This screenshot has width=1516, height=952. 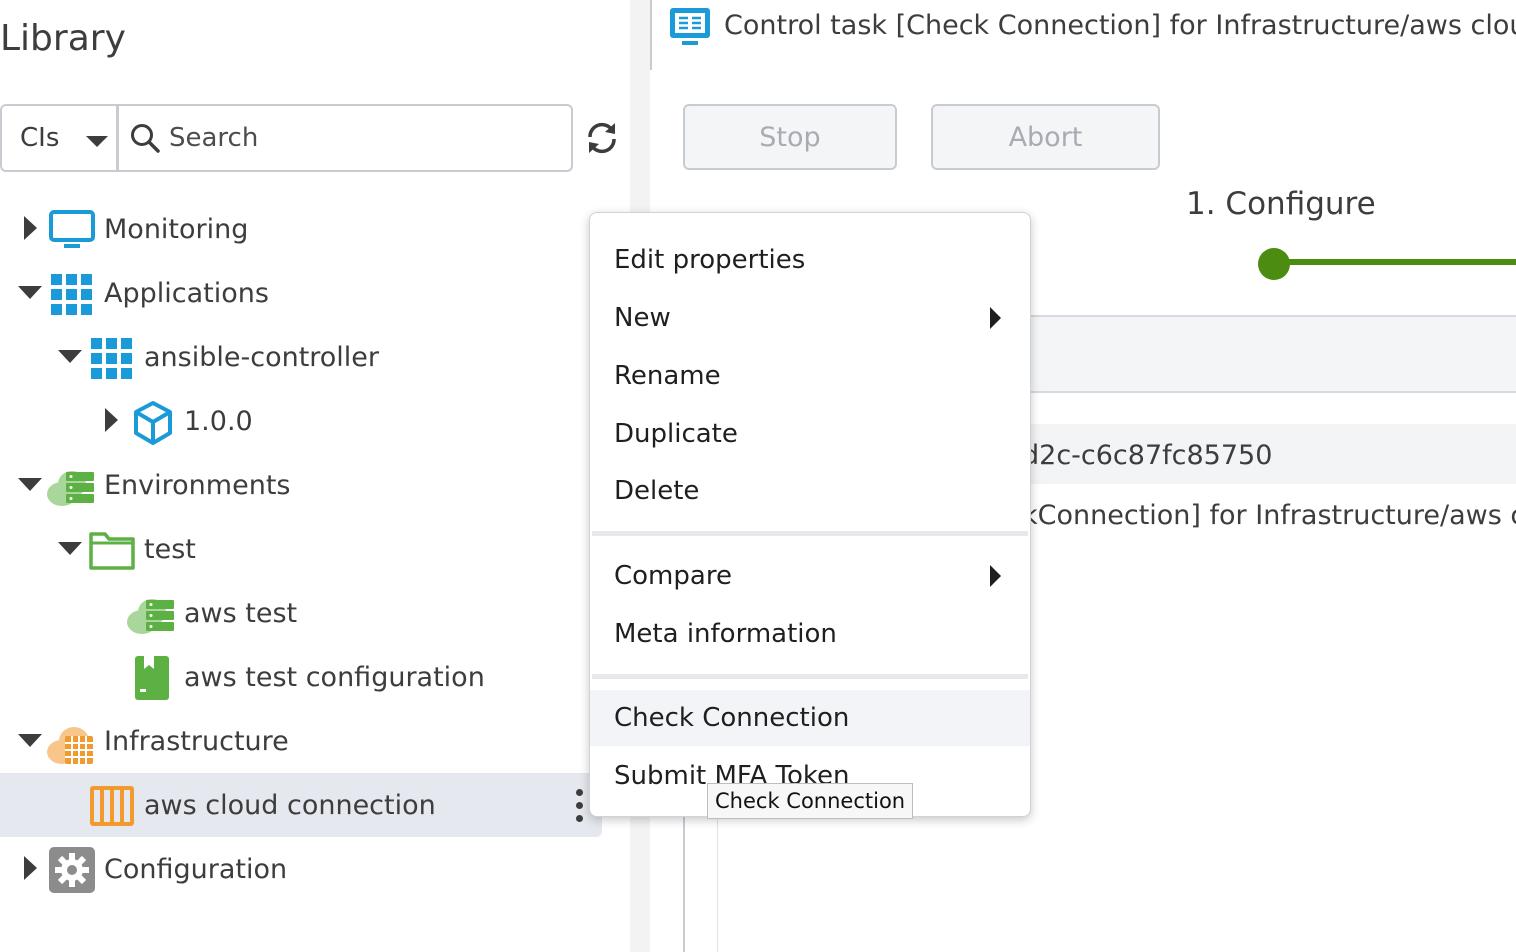 What do you see at coordinates (1281, 204) in the screenshot?
I see `step-configure-label: 1. Configure` at bounding box center [1281, 204].